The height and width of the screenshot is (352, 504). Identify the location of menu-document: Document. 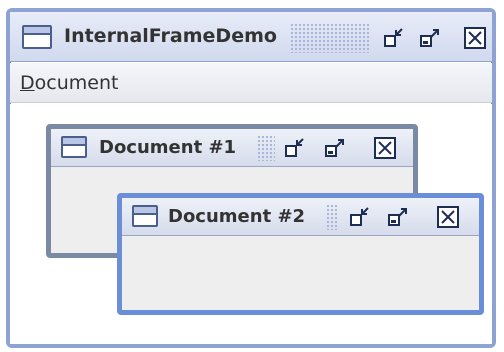
(69, 83).